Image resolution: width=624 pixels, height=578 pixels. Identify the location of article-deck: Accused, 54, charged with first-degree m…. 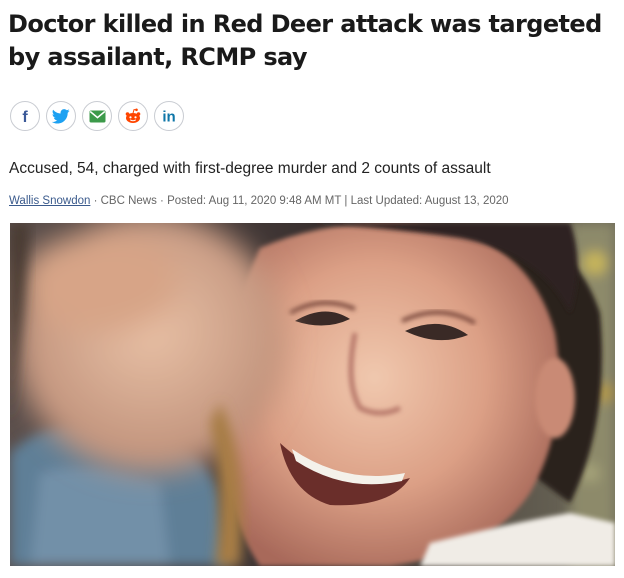
(250, 168).